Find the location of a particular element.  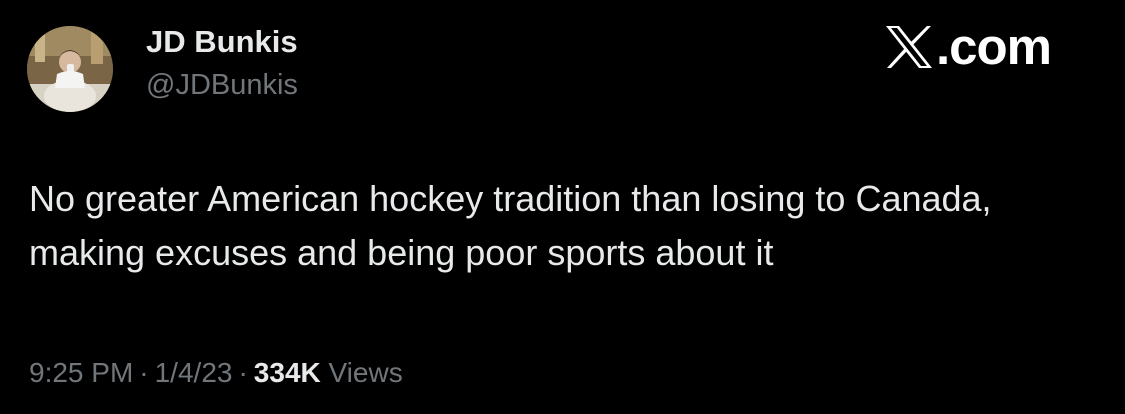

profile-photo is located at coordinates (70, 69).